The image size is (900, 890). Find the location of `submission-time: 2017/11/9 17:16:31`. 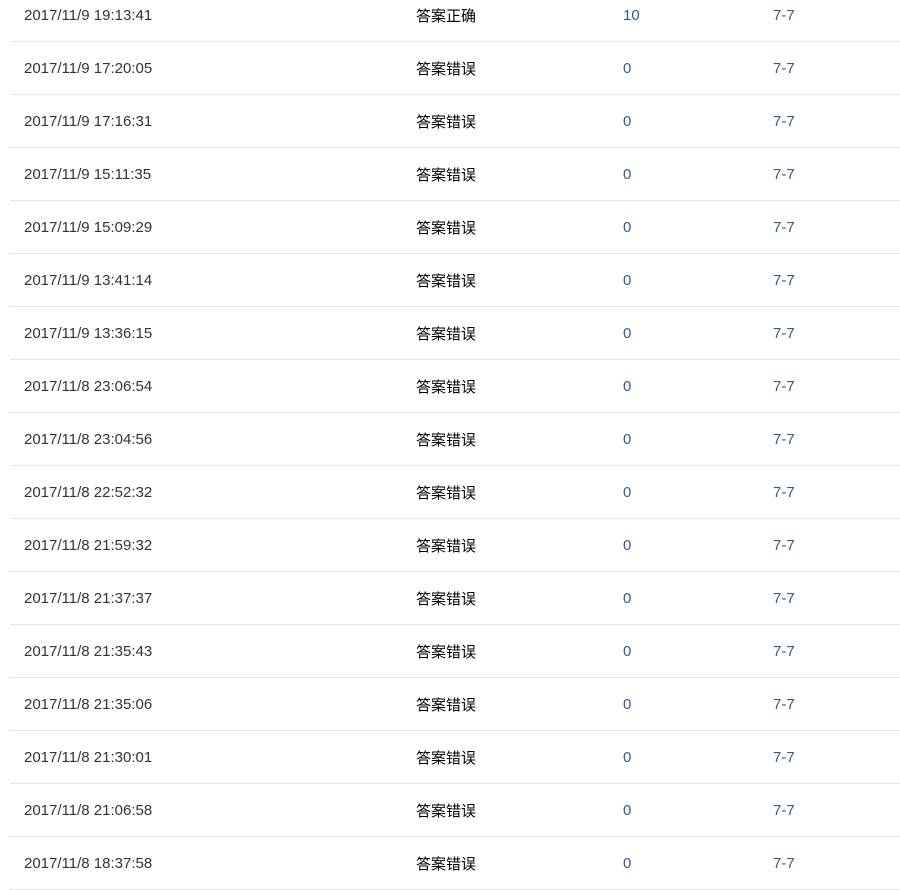

submission-time: 2017/11/9 17:16:31 is located at coordinates (213, 121).